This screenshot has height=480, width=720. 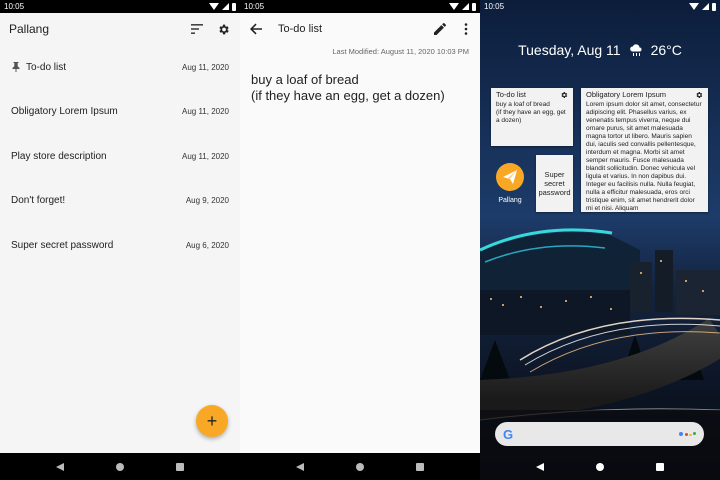 What do you see at coordinates (531, 112) in the screenshot?
I see `widget-line: (if they have an egg, get` at bounding box center [531, 112].